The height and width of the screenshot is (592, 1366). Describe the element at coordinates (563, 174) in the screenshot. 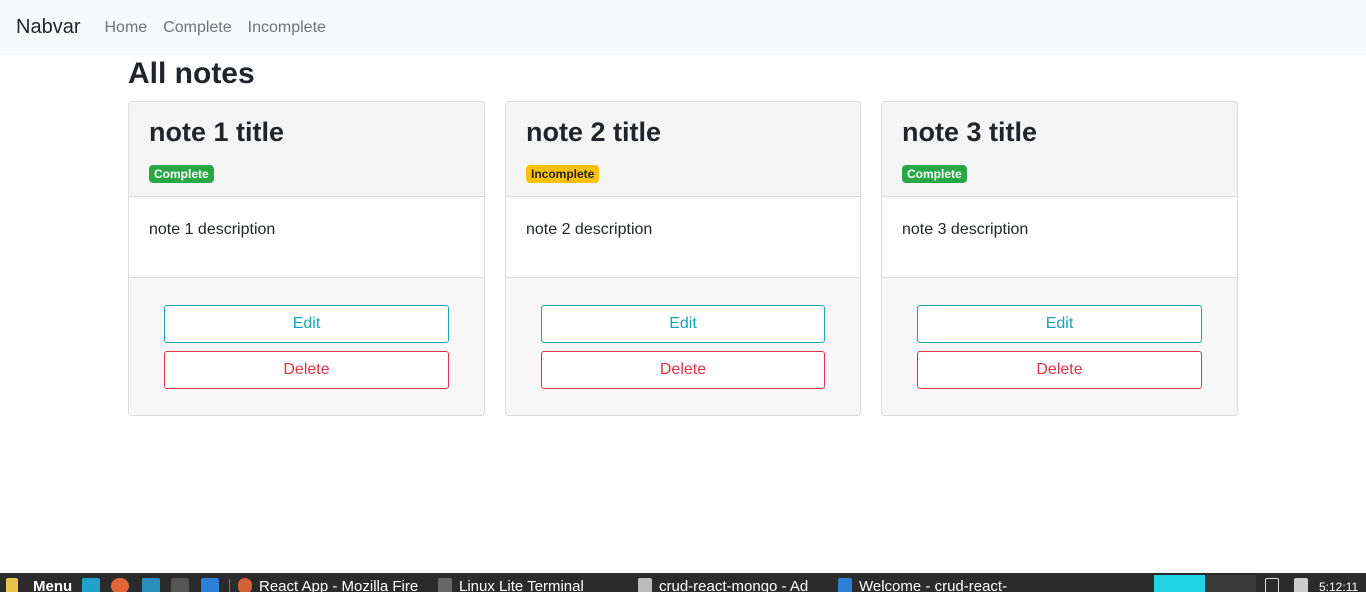

I see `status-badge: Incomplete` at that location.